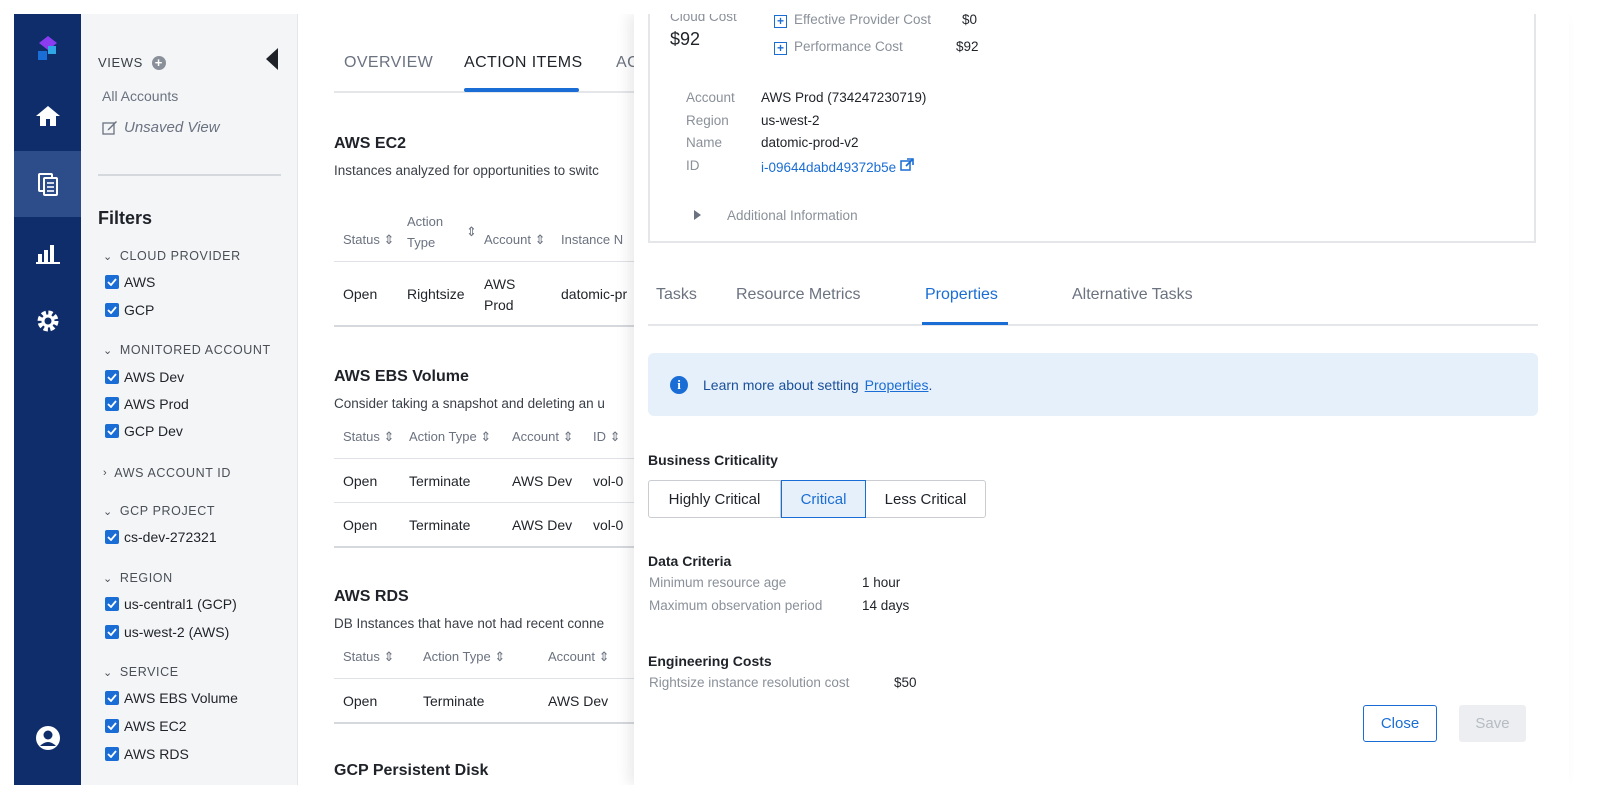  What do you see at coordinates (886, 605) in the screenshot?
I see `max-observation-period-value: 14 days` at bounding box center [886, 605].